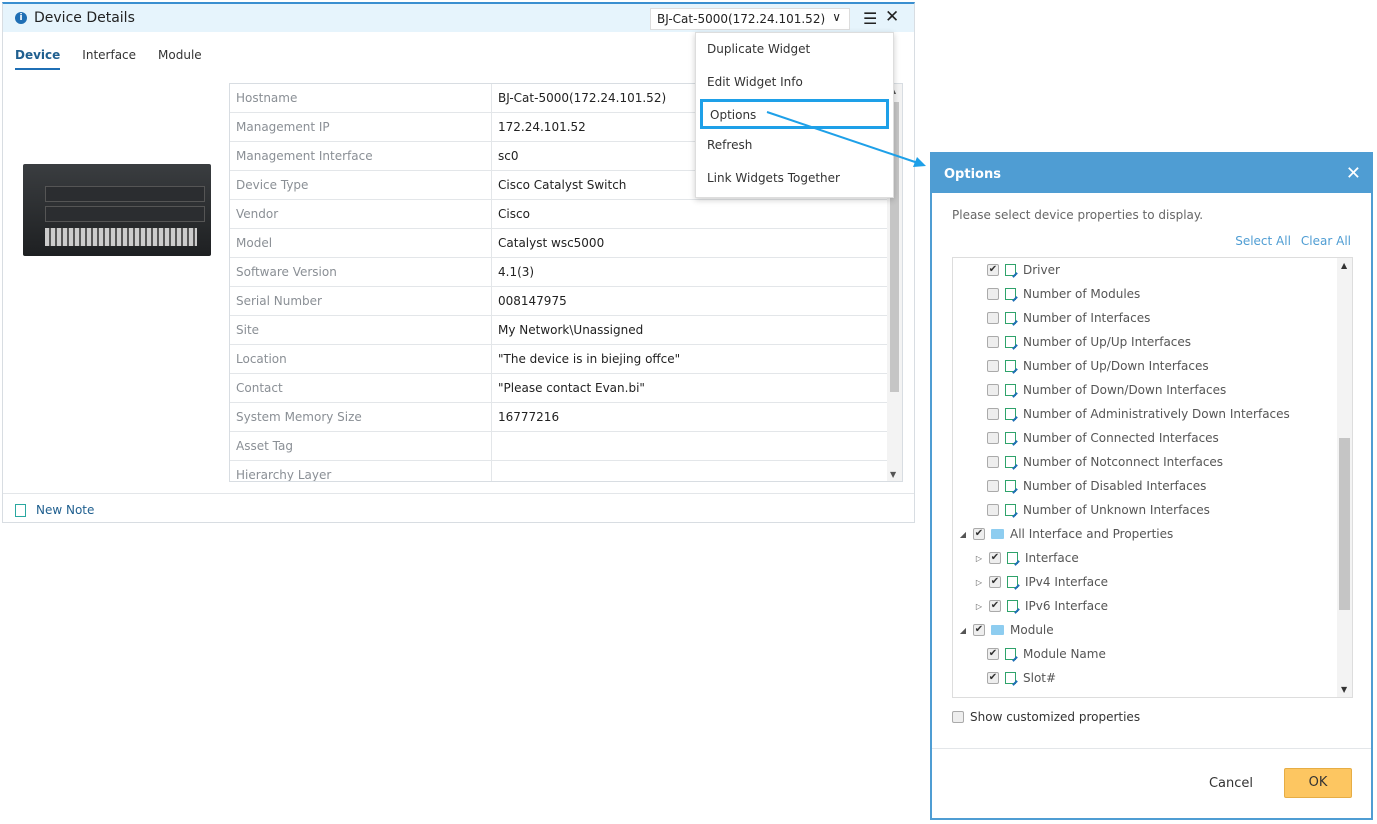 Image resolution: width=1377 pixels, height=824 pixels. What do you see at coordinates (1087, 318) in the screenshot?
I see `tree-item-label: Number of Interfaces` at bounding box center [1087, 318].